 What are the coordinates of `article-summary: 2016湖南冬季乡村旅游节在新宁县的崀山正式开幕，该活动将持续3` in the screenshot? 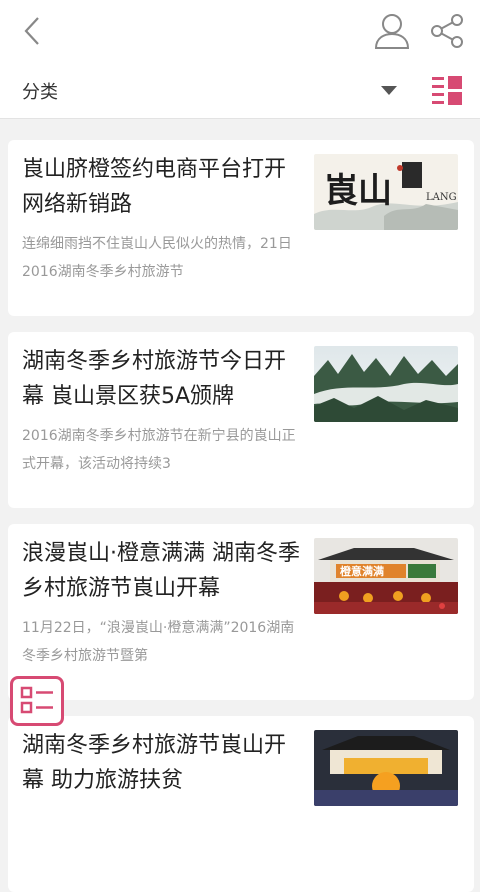 It's located at (159, 450).